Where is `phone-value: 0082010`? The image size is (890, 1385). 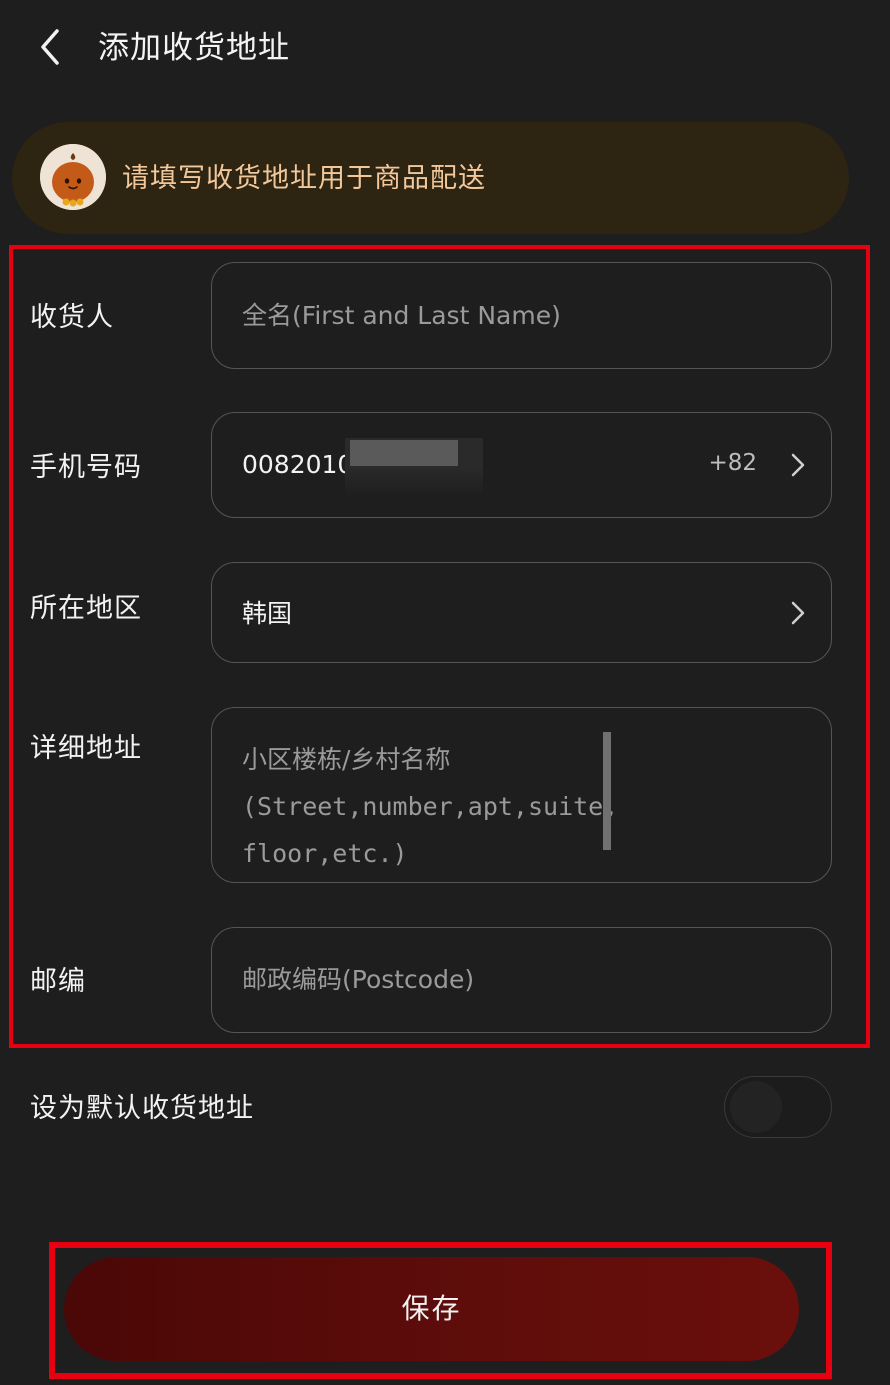
phone-value: 0082010 is located at coordinates (298, 464).